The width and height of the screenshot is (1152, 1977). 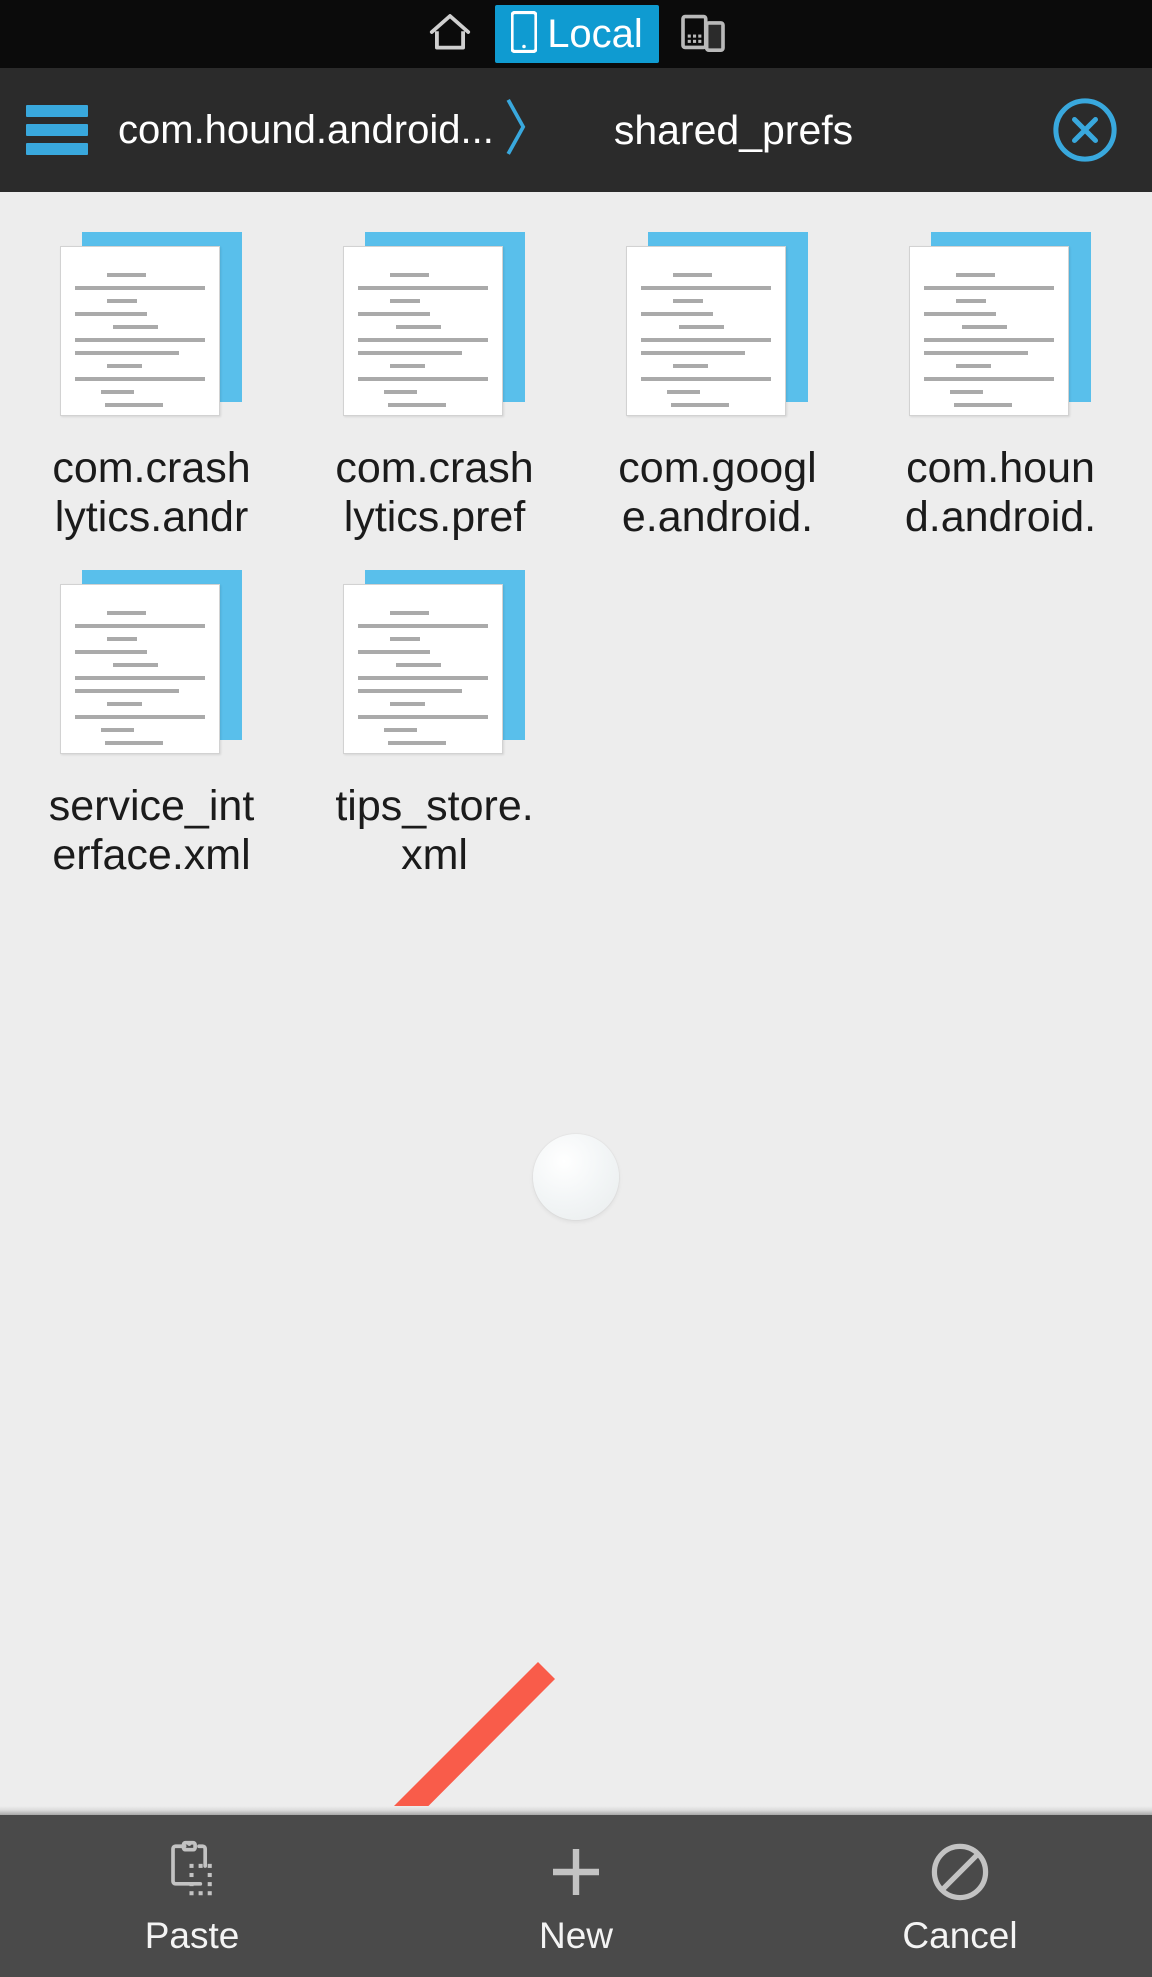 I want to click on file-item-label: service_int erface.xml, so click(x=151, y=830).